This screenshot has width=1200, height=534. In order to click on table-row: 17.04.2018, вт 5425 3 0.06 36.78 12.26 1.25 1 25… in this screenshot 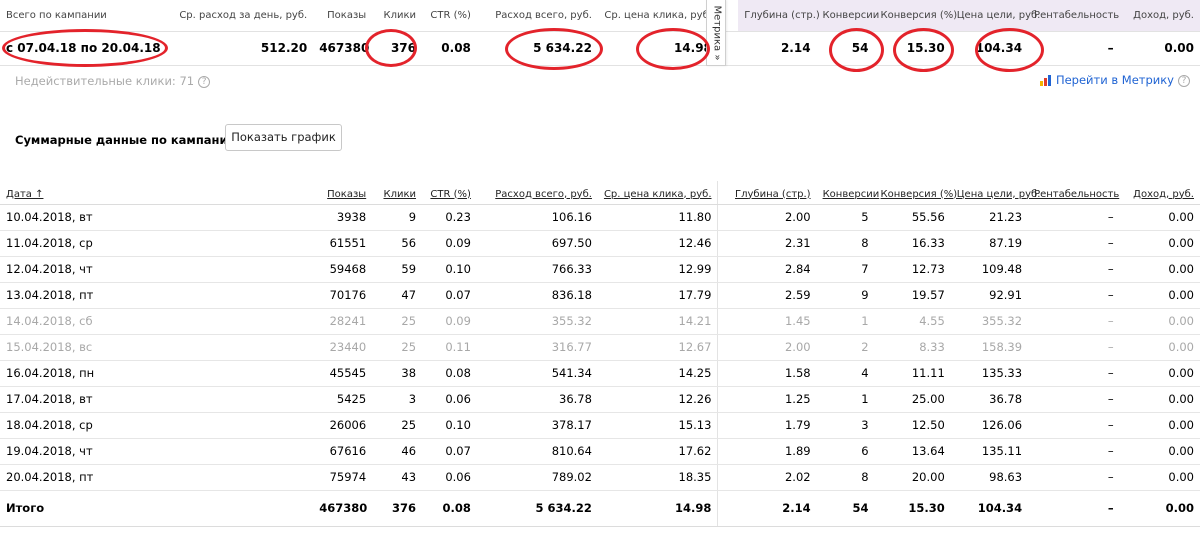, I will do `click(600, 399)`.